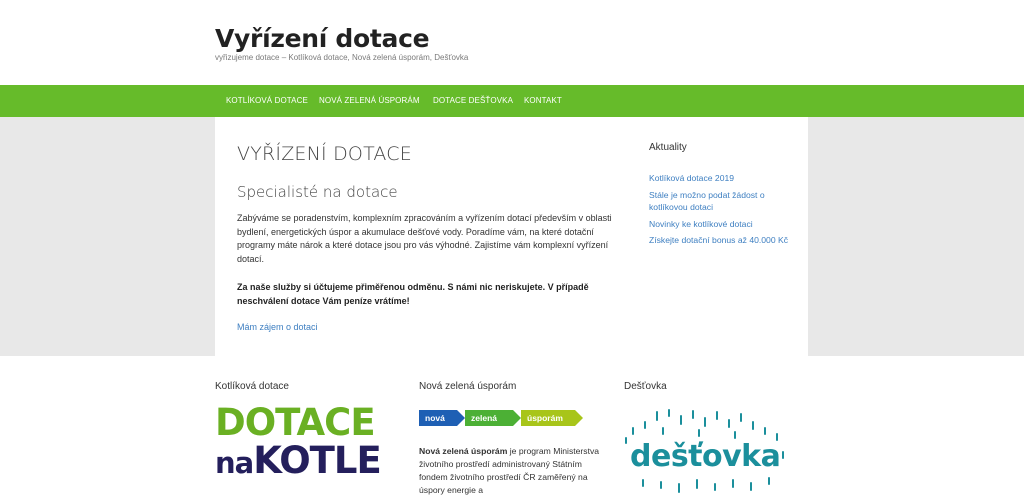 The height and width of the screenshot is (497, 1024). Describe the element at coordinates (442, 418) in the screenshot. I see `nzu-logo-nova: nová` at that location.